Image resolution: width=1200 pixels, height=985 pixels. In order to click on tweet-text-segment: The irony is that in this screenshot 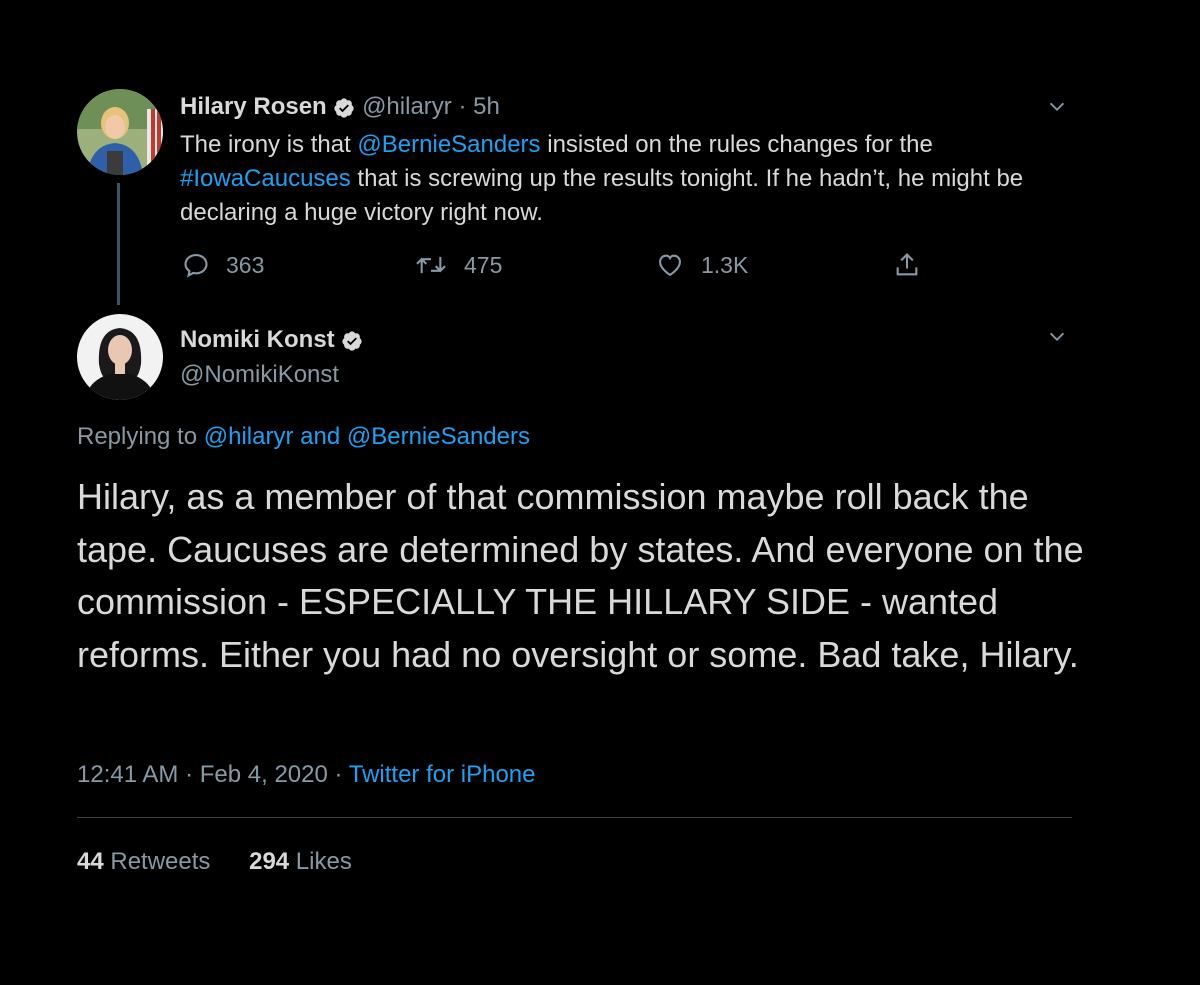, I will do `click(269, 144)`.